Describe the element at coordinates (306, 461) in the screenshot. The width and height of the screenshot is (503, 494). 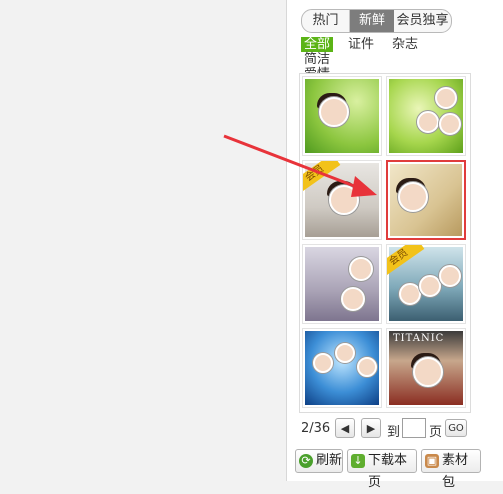
I see `refresh-icon: ⟳` at that location.